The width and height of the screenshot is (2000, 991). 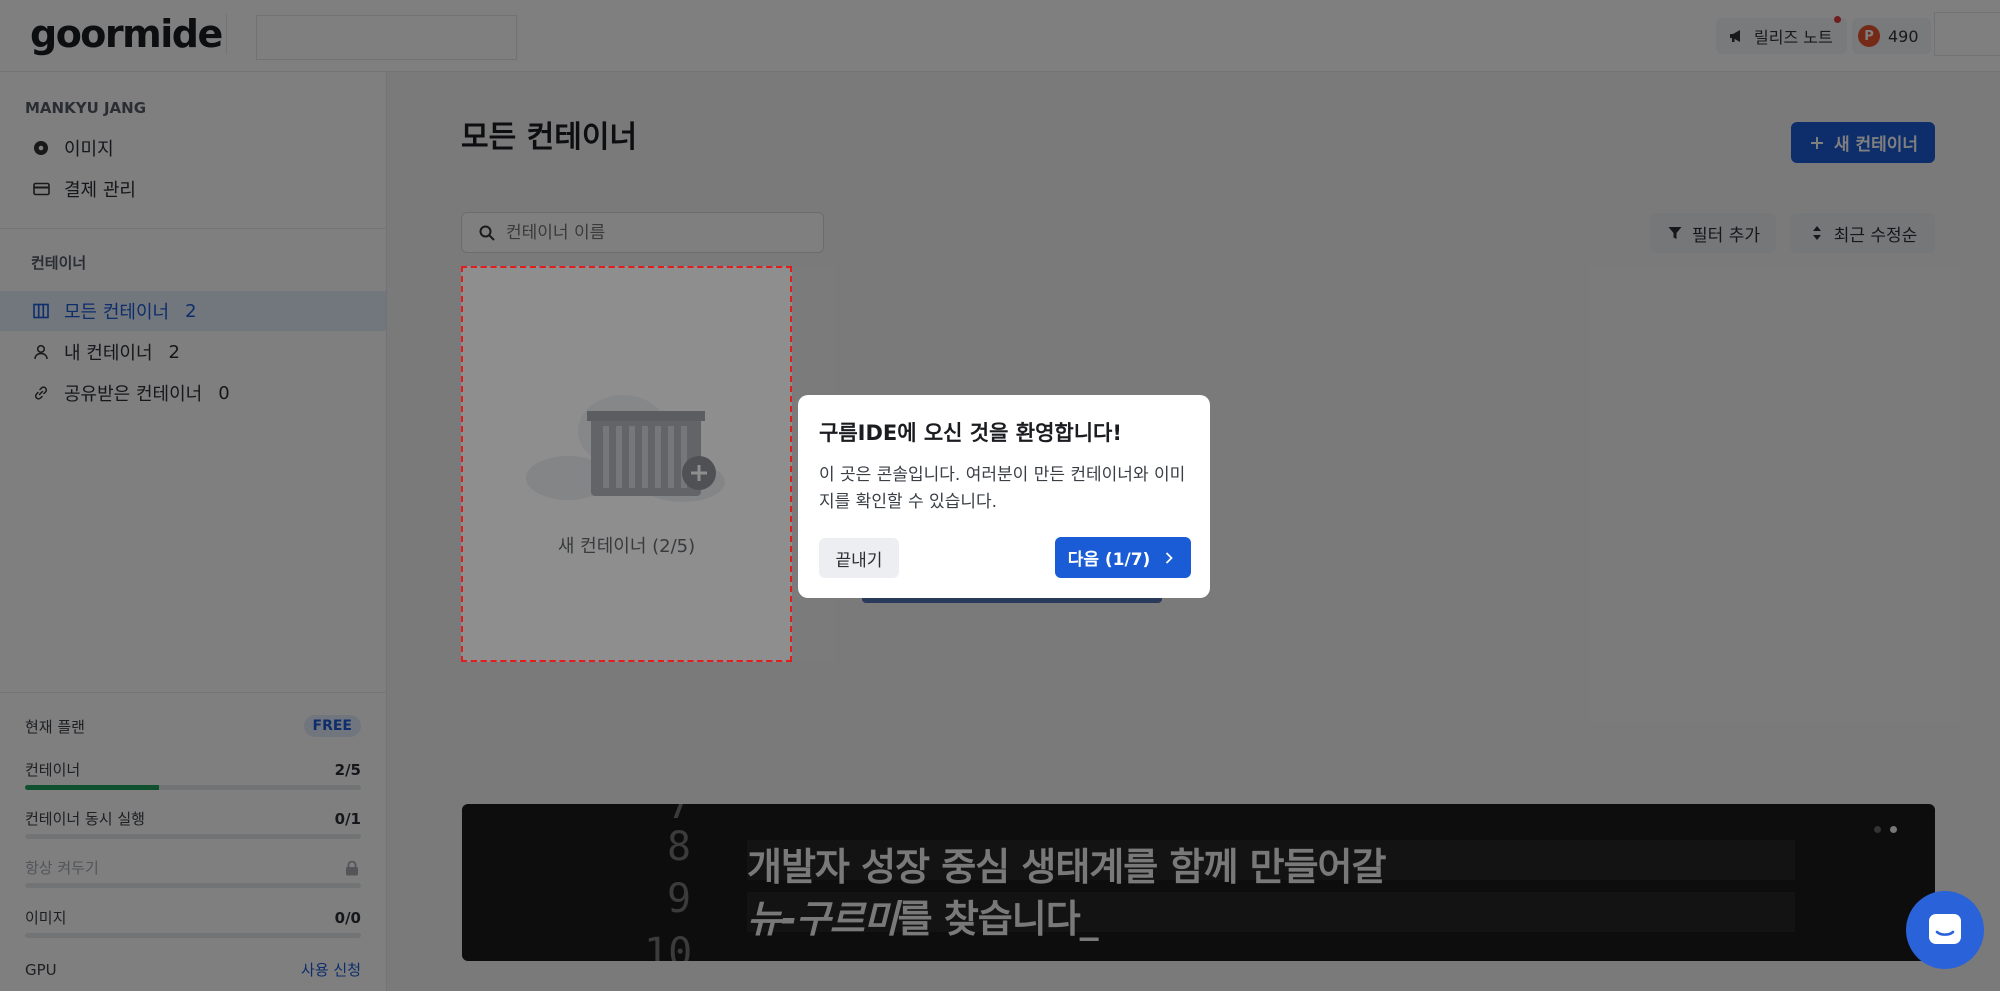 What do you see at coordinates (1109, 560) in the screenshot?
I see `tour-next-label: 다음 (1/7)` at bounding box center [1109, 560].